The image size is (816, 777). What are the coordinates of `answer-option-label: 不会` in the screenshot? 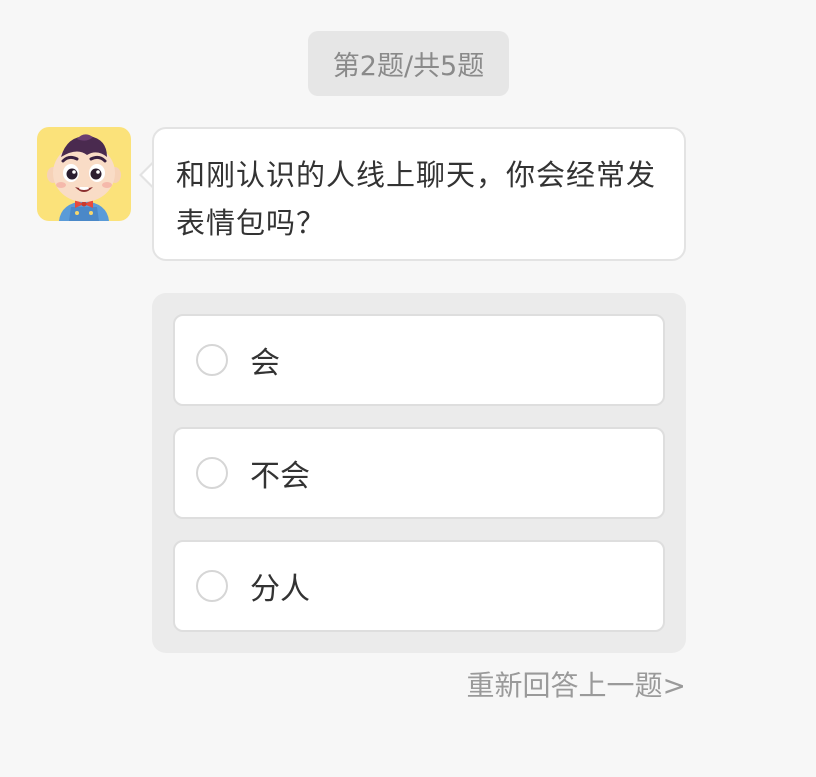 It's located at (280, 476).